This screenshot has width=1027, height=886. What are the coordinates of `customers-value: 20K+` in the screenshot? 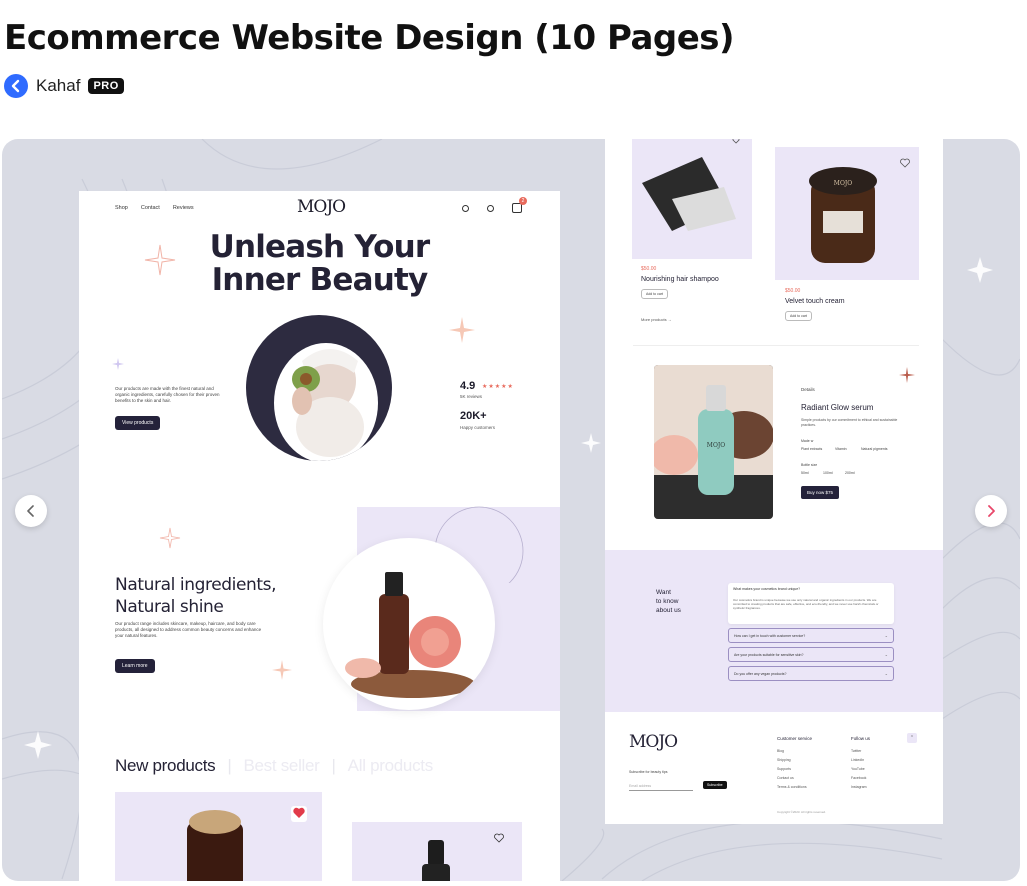 It's located at (473, 416).